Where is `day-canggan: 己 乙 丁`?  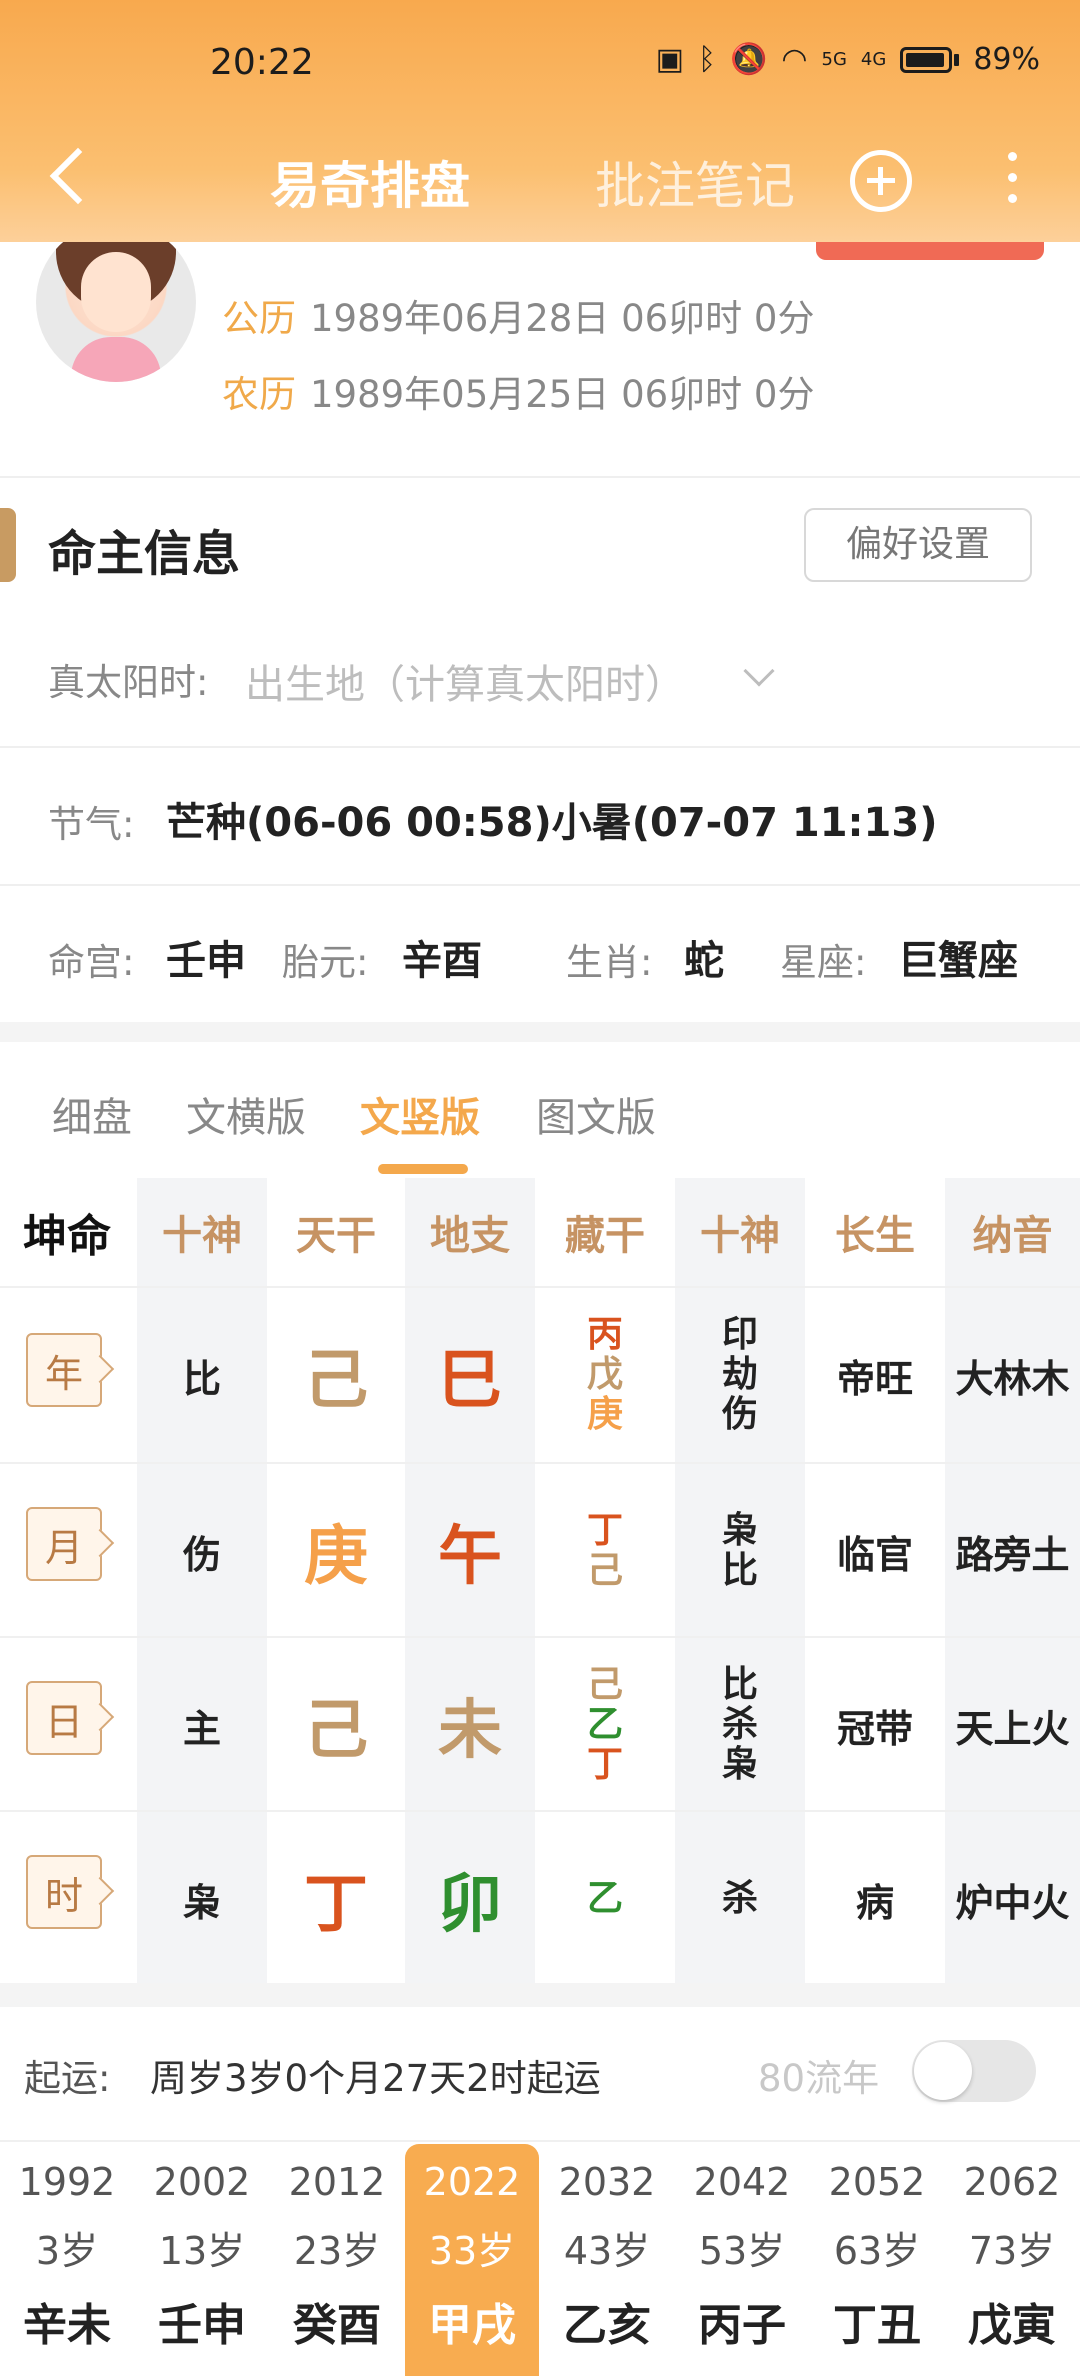
day-canggan: 己 乙 丁 is located at coordinates (605, 1725).